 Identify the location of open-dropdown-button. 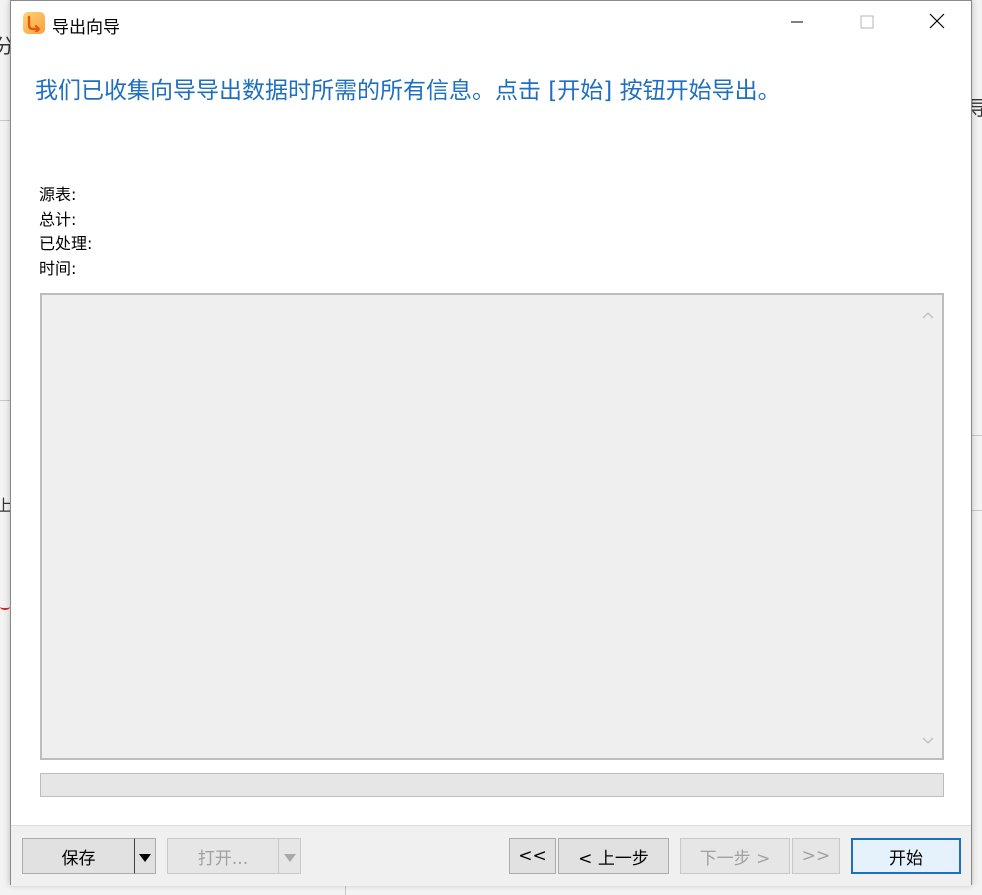
(289, 856).